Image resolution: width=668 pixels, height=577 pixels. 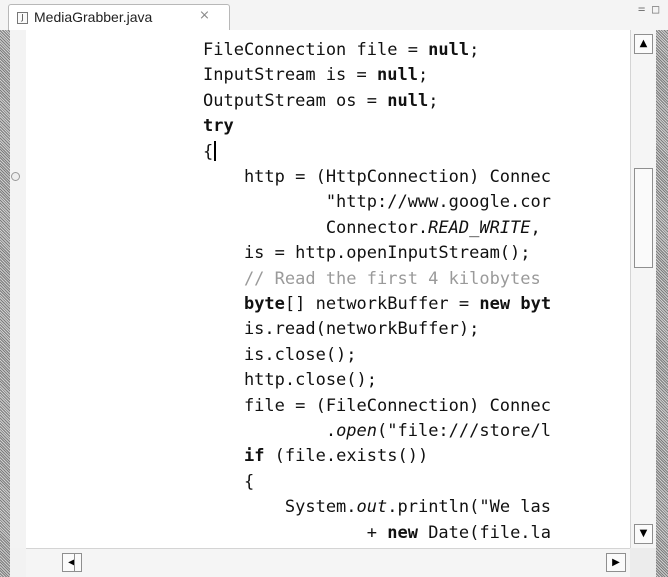 What do you see at coordinates (5, 303) in the screenshot?
I see `left-ruler` at bounding box center [5, 303].